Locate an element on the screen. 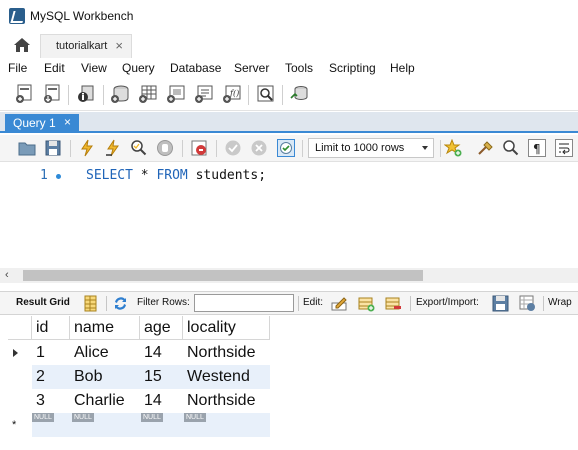 This screenshot has height=450, width=578. sql-text: * is located at coordinates (144, 175).